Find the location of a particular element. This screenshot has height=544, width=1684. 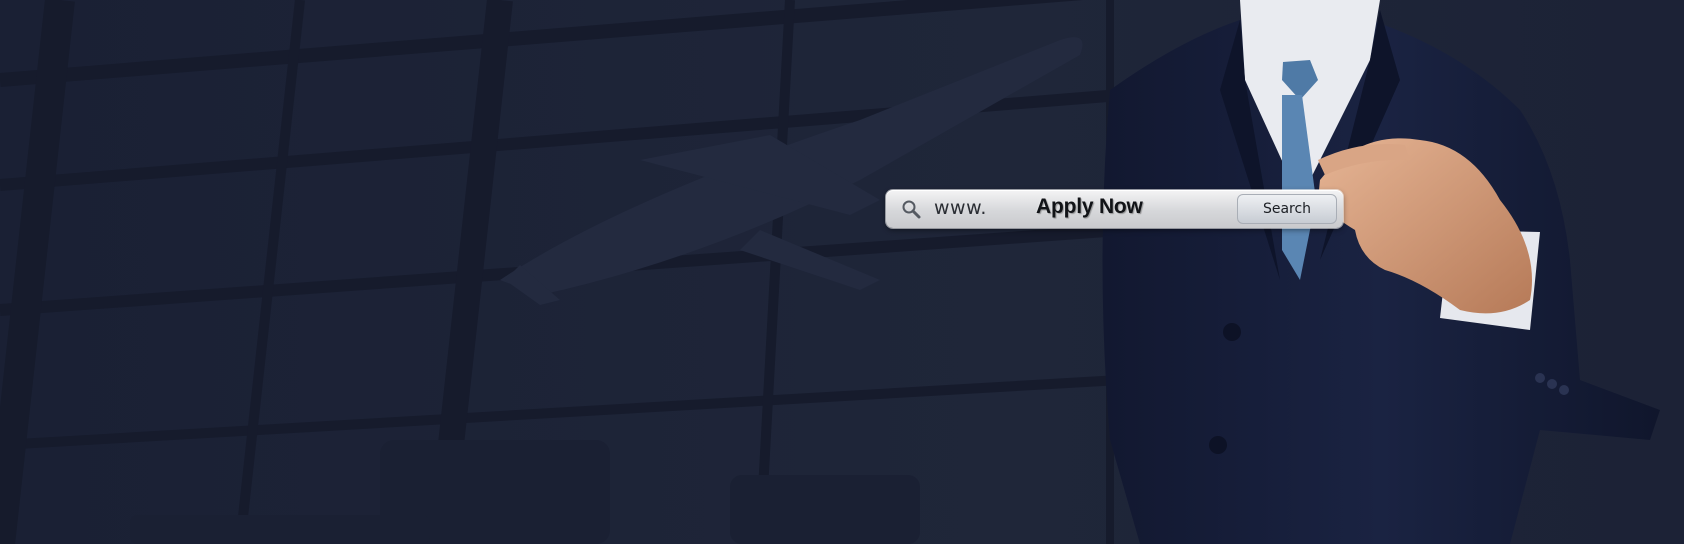

search-icon is located at coordinates (911, 209).